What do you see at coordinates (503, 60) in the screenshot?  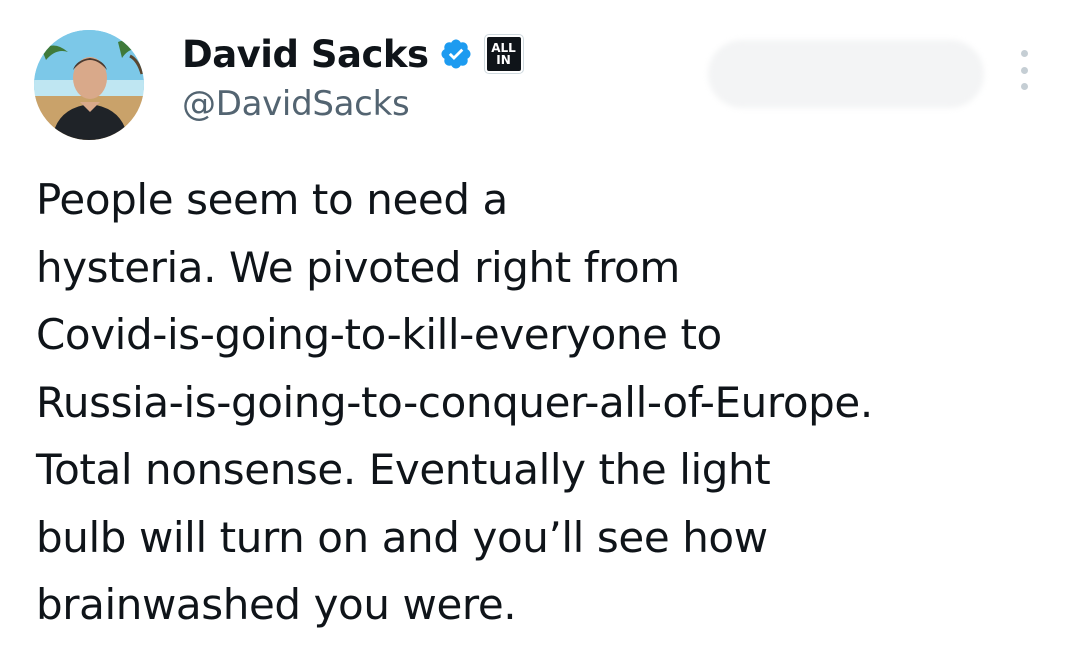 I see `affiliate-badge-line-2: IN` at bounding box center [503, 60].